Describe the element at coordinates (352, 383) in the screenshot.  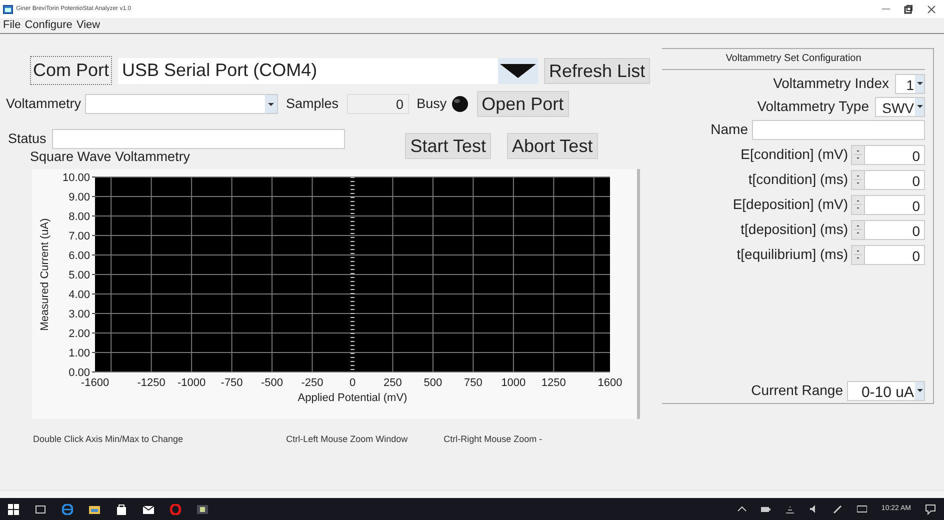
I see `x-tick-label: 0` at that location.